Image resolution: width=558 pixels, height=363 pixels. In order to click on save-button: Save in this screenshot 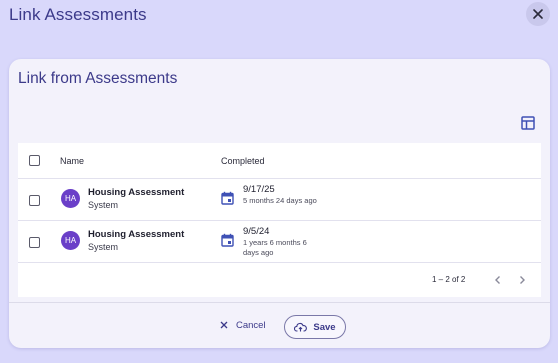, I will do `click(315, 327)`.